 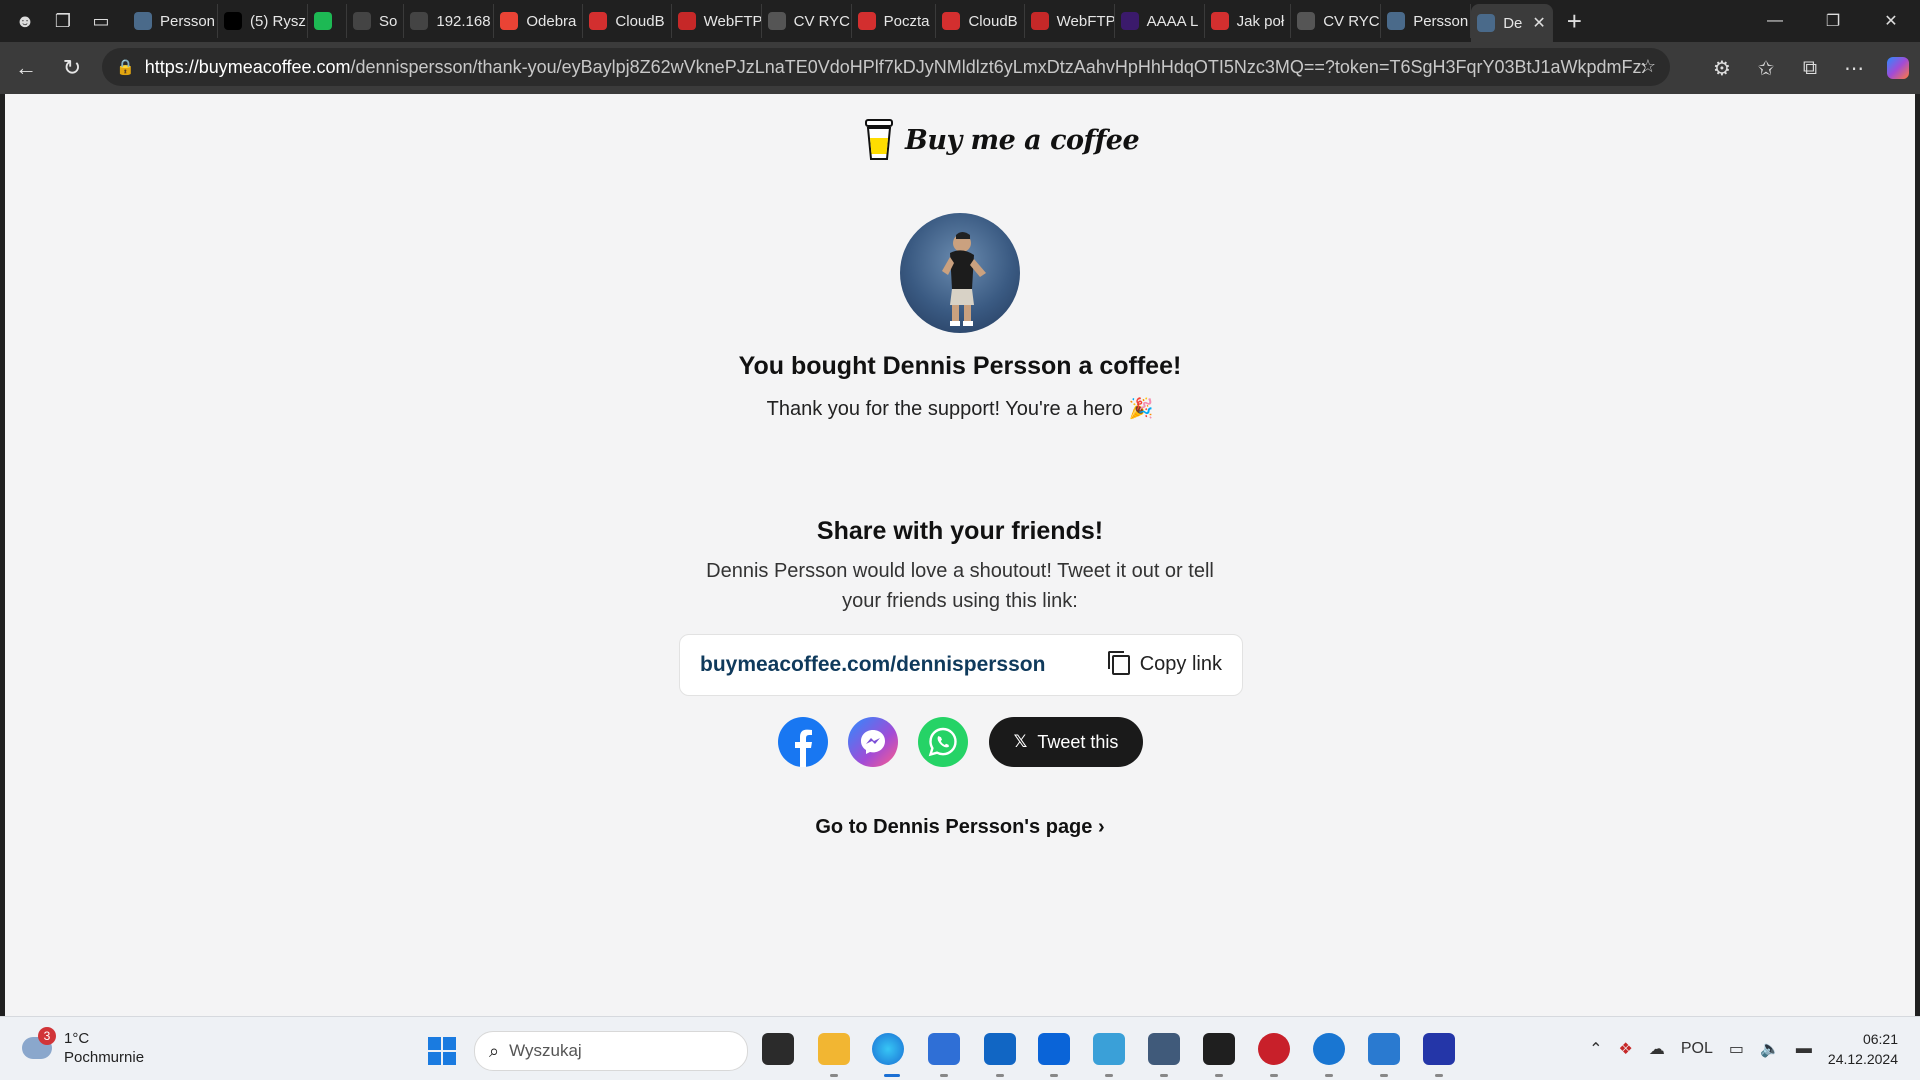 I want to click on collections-toolbar-icon: ⧉, so click(x=1810, y=68).